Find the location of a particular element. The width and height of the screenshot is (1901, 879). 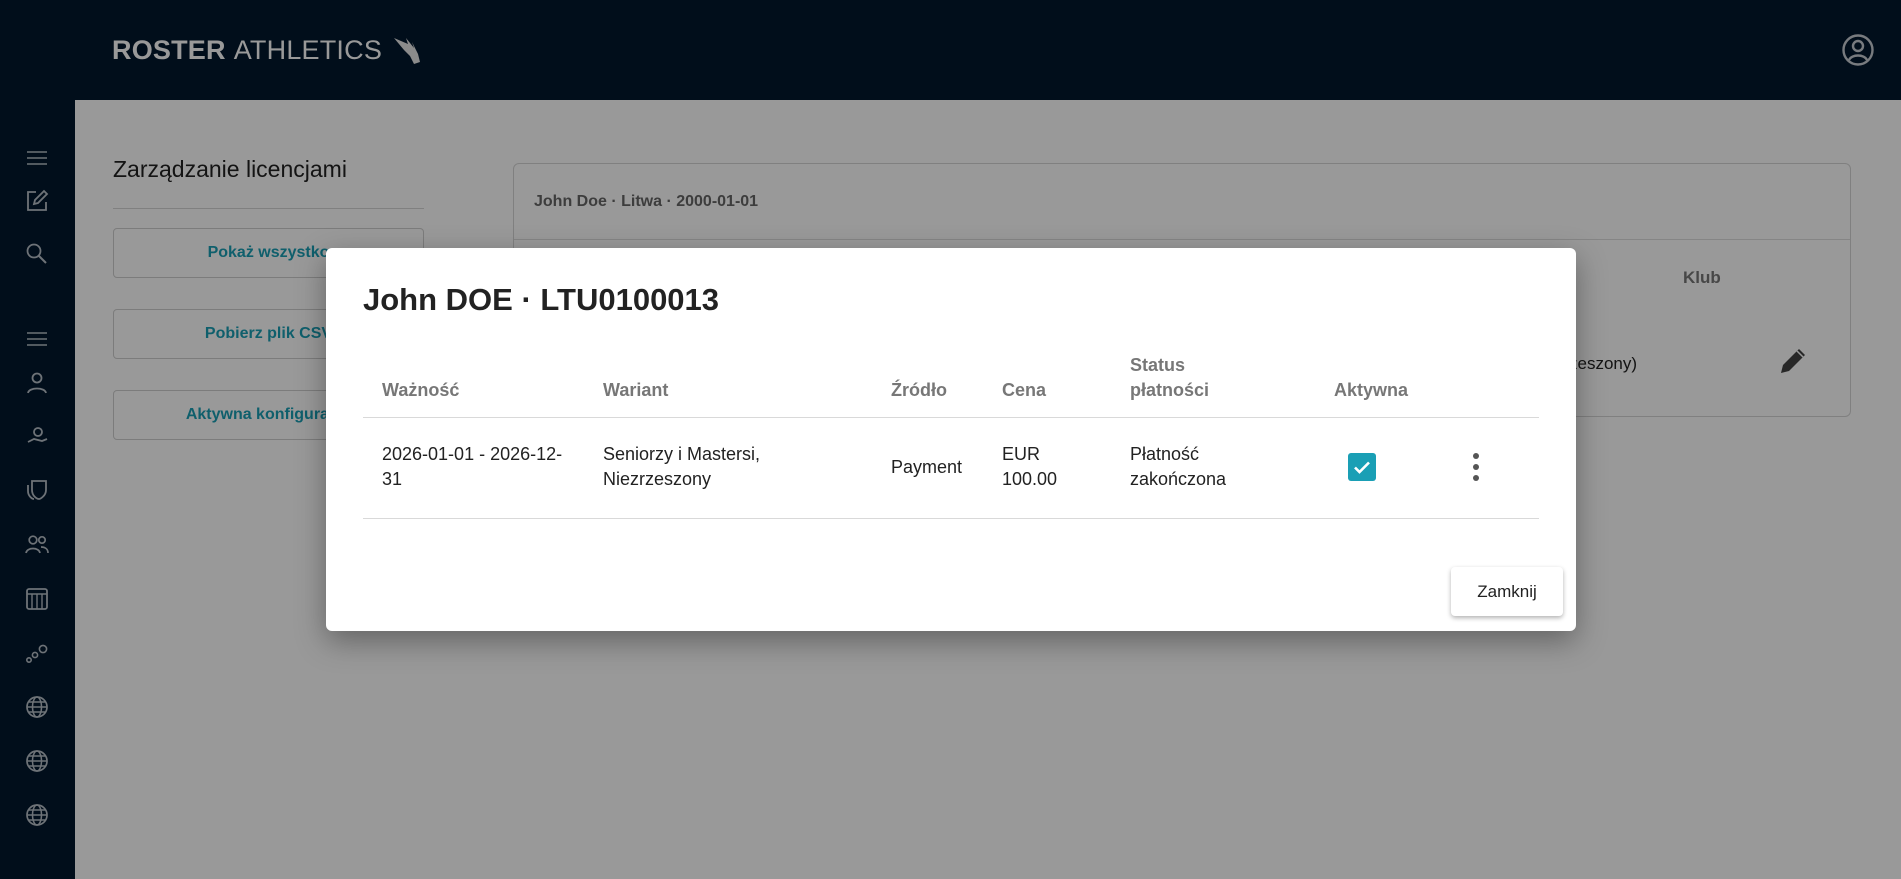

column-price: Cena is located at coordinates (1024, 390).